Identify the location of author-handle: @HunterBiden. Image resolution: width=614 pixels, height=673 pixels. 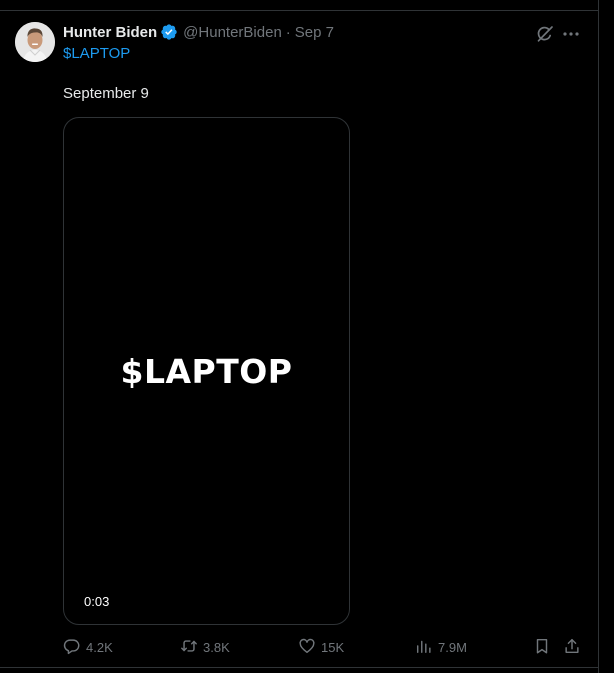
(232, 32).